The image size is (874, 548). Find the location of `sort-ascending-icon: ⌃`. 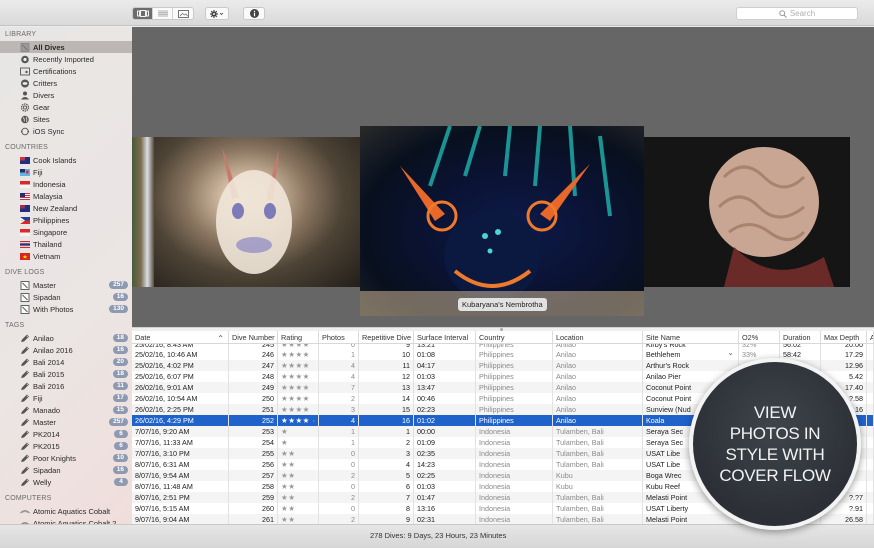

sort-ascending-icon: ⌃ is located at coordinates (220, 337).